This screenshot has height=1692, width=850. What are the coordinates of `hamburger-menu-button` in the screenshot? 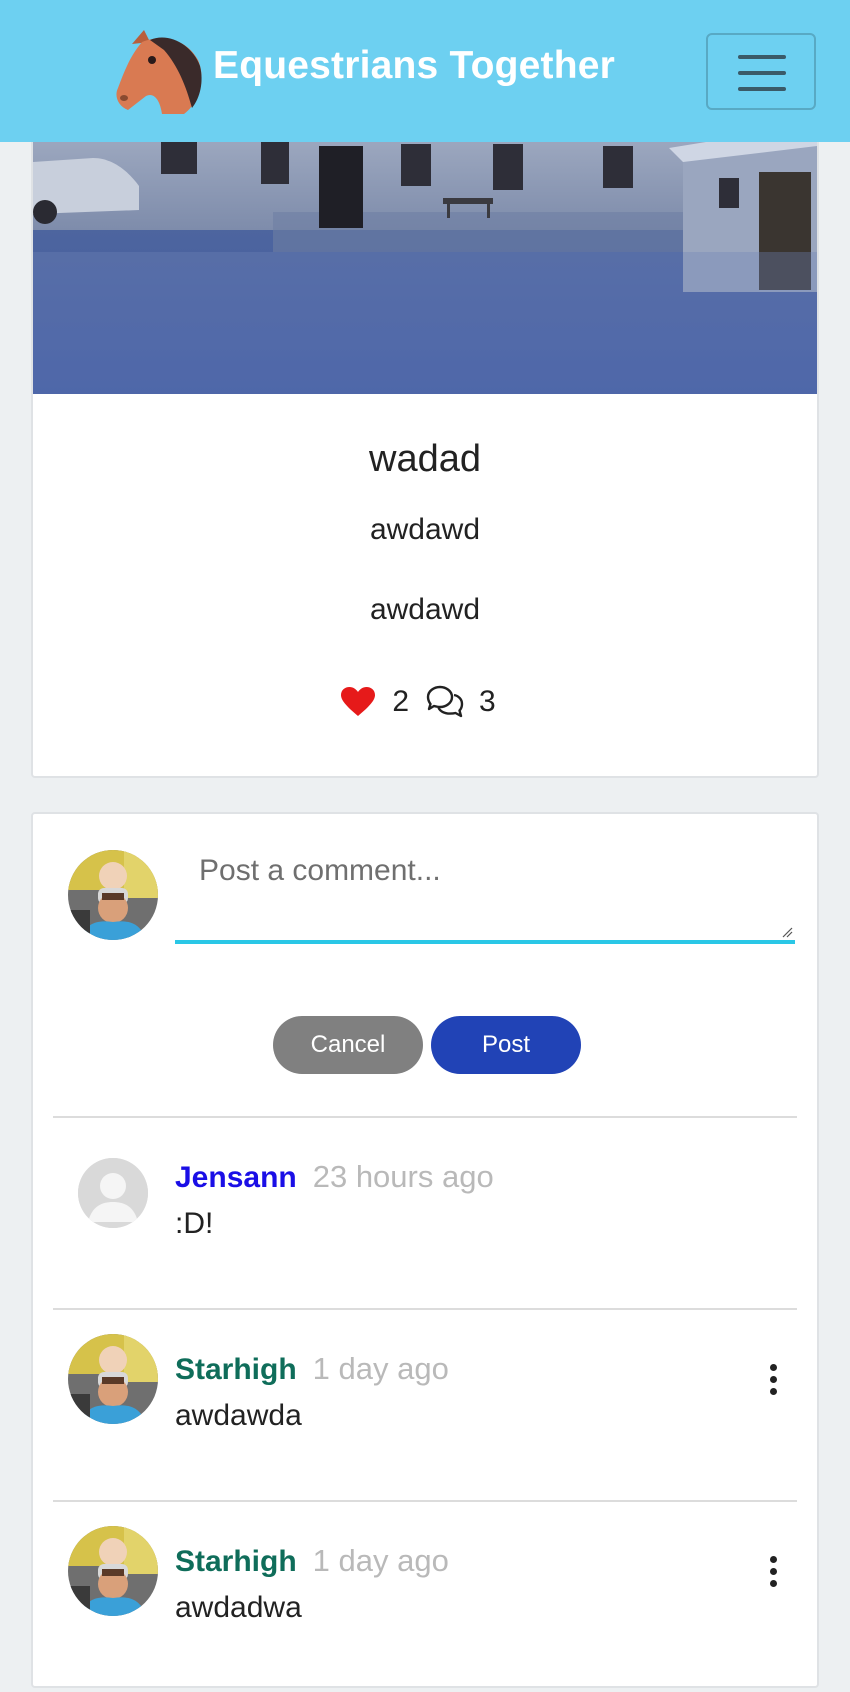 It's located at (761, 71).